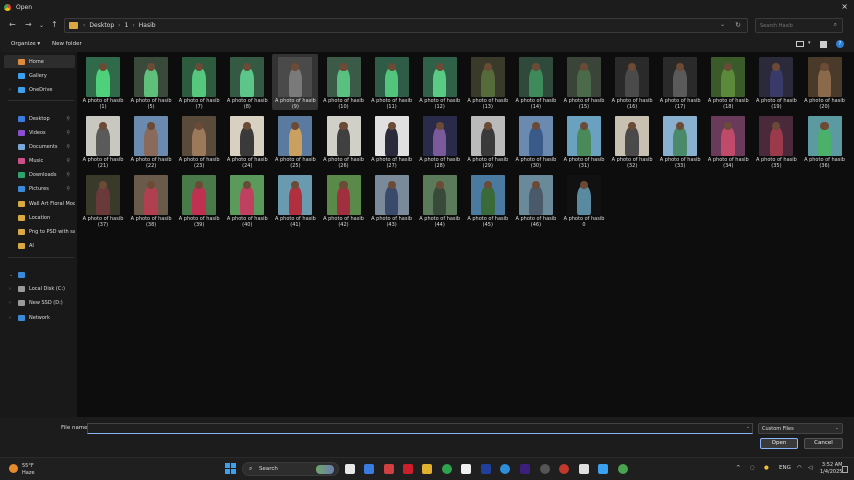  What do you see at coordinates (779, 443) in the screenshot?
I see `open-button: Open` at bounding box center [779, 443].